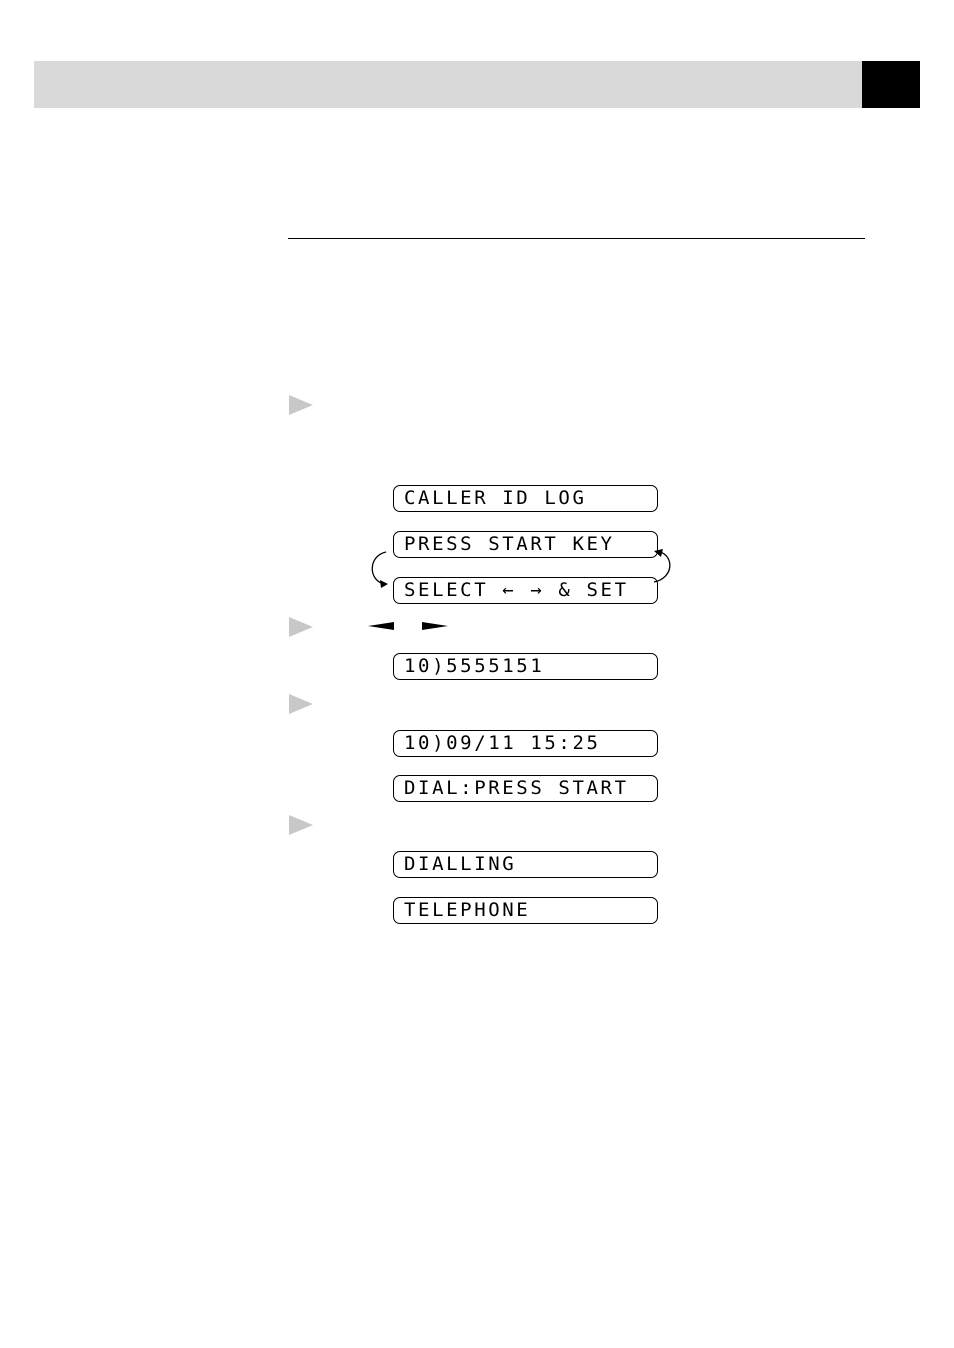  Describe the element at coordinates (891, 84) in the screenshot. I see `chapter-tab` at that location.